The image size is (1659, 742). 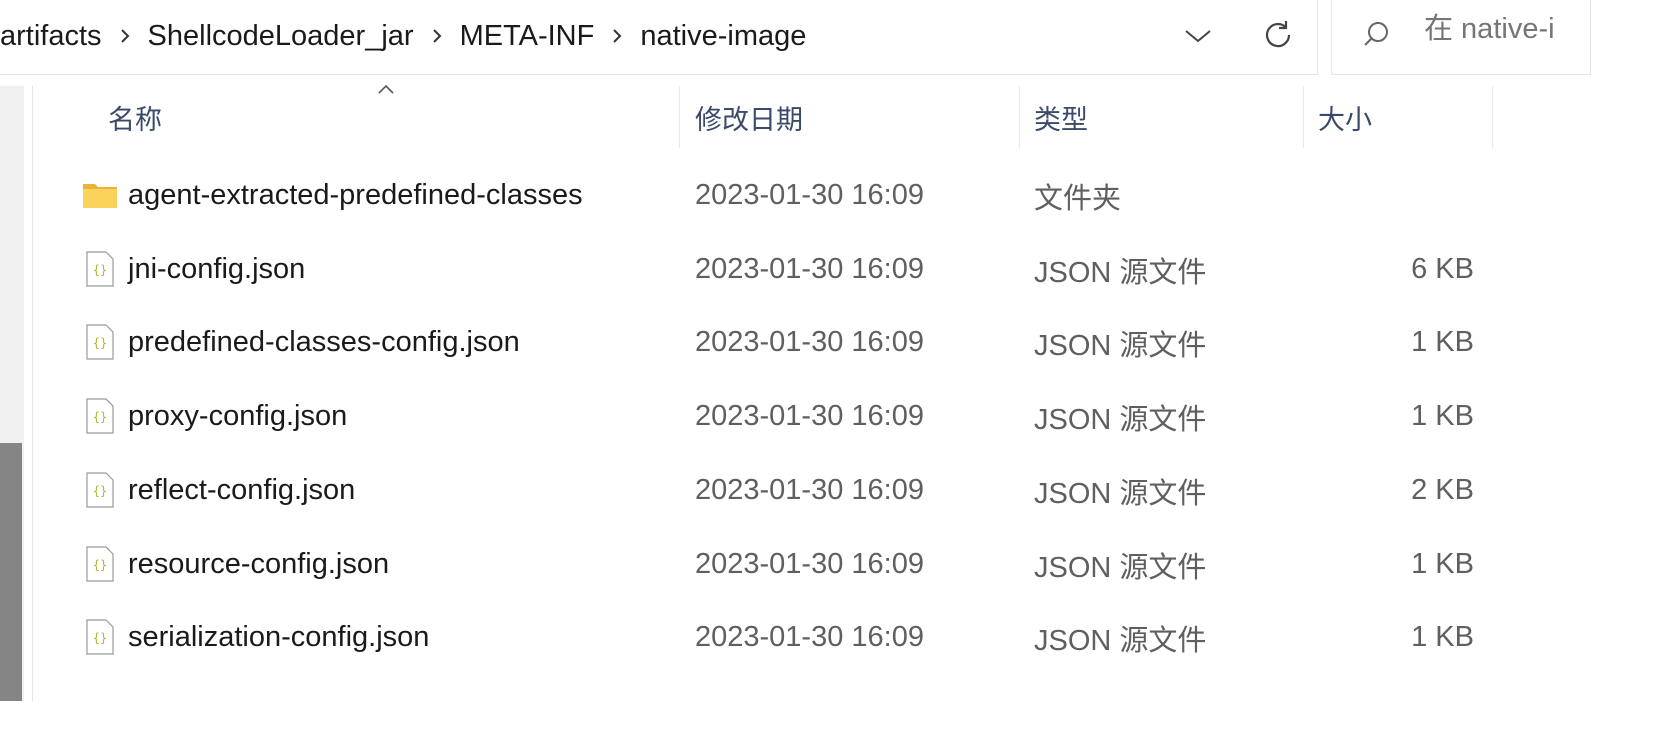 What do you see at coordinates (386, 89) in the screenshot?
I see `sort-ascending-icon` at bounding box center [386, 89].